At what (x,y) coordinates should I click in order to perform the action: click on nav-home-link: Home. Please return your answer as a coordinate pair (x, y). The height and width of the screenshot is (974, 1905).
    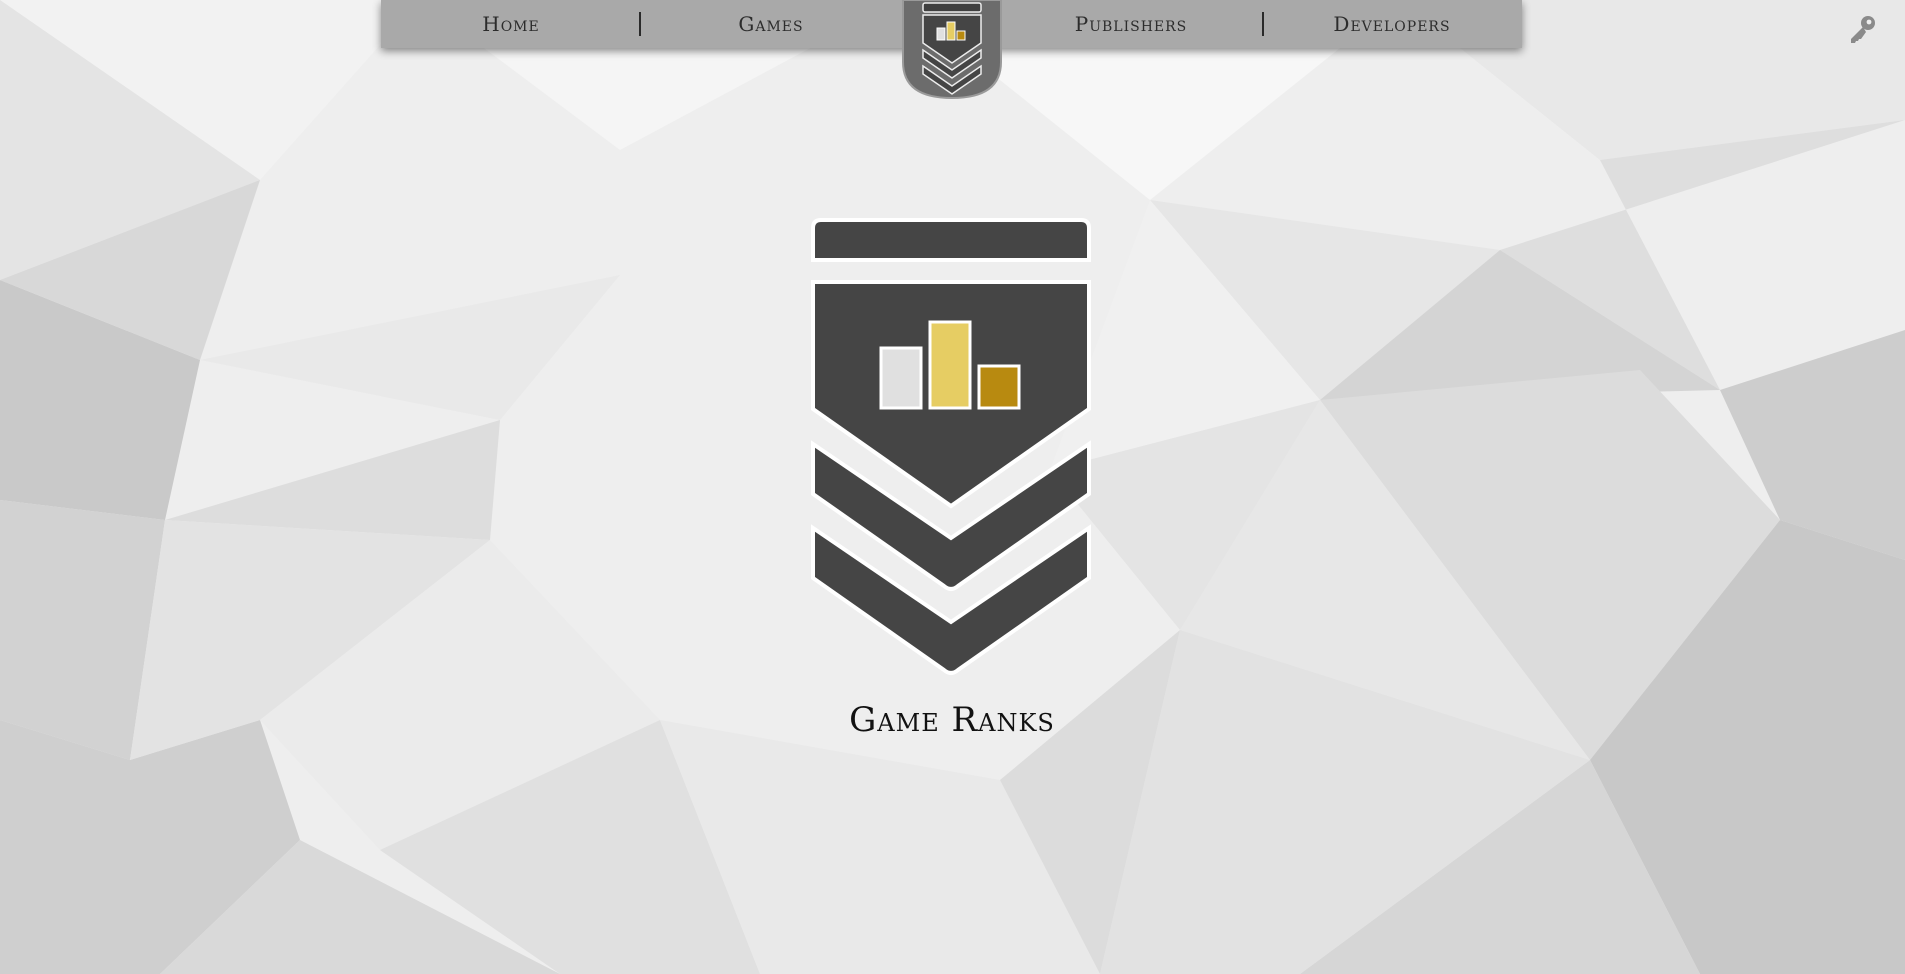
    Looking at the image, I should click on (511, 24).